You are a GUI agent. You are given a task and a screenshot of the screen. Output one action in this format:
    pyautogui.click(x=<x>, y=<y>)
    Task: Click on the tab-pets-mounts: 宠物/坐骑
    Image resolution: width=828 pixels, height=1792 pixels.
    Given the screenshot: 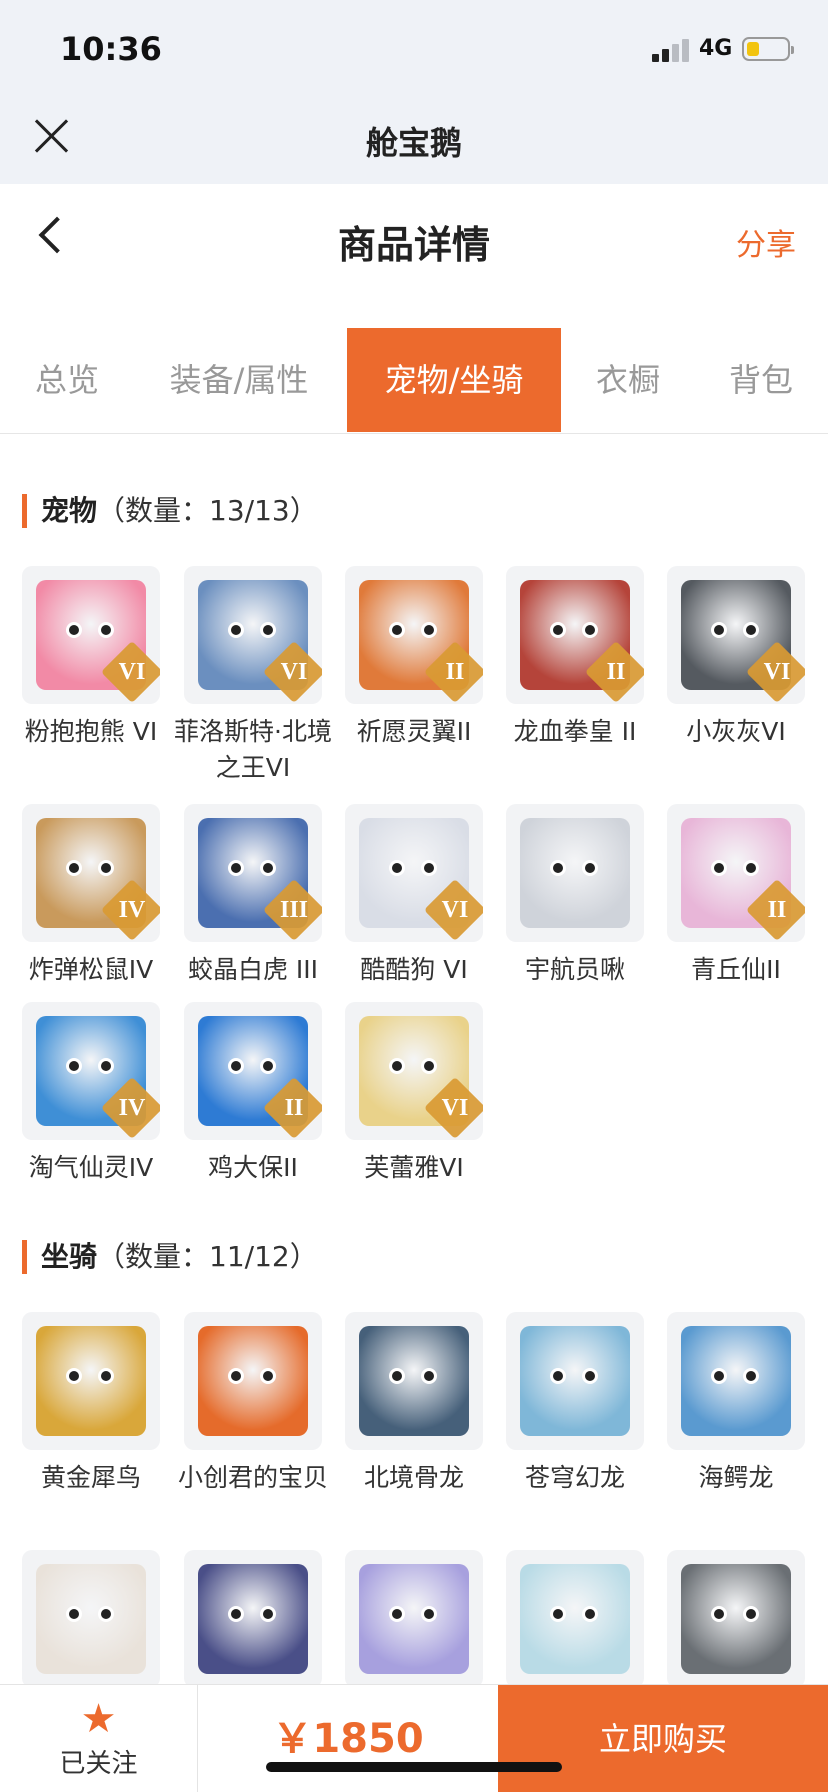 What is the action you would take?
    pyautogui.click(x=454, y=380)
    